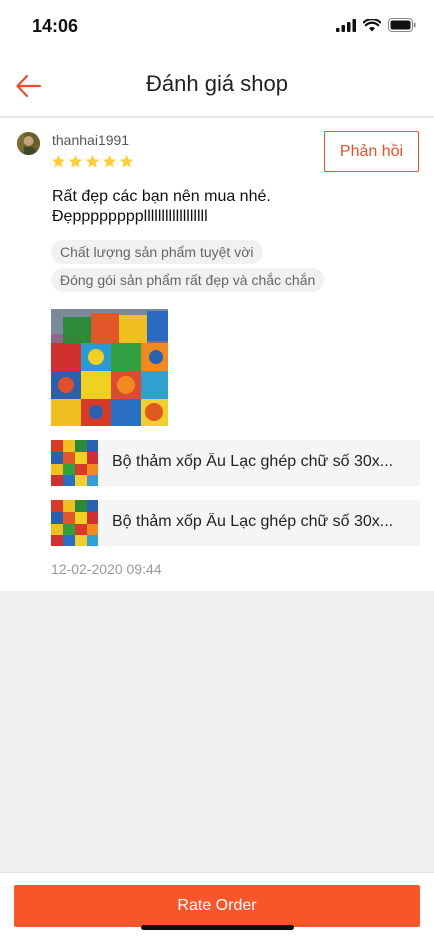 The height and width of the screenshot is (941, 434). Describe the element at coordinates (55, 26) in the screenshot. I see `status-time: 14:06` at that location.